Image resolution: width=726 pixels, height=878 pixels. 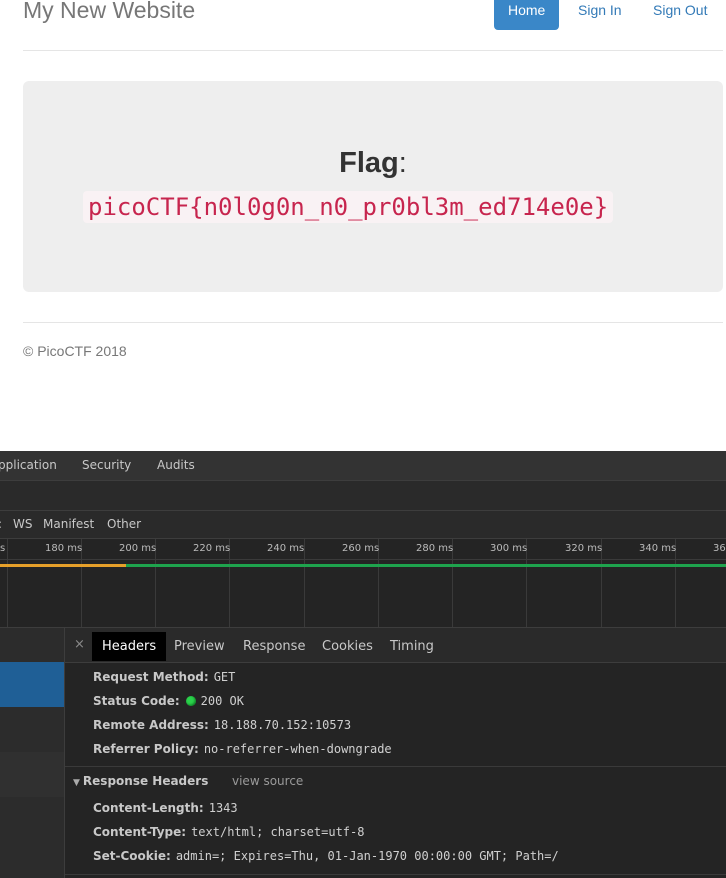 I want to click on response-headers-toggle: ▼ Response Headers, so click(x=140, y=781).